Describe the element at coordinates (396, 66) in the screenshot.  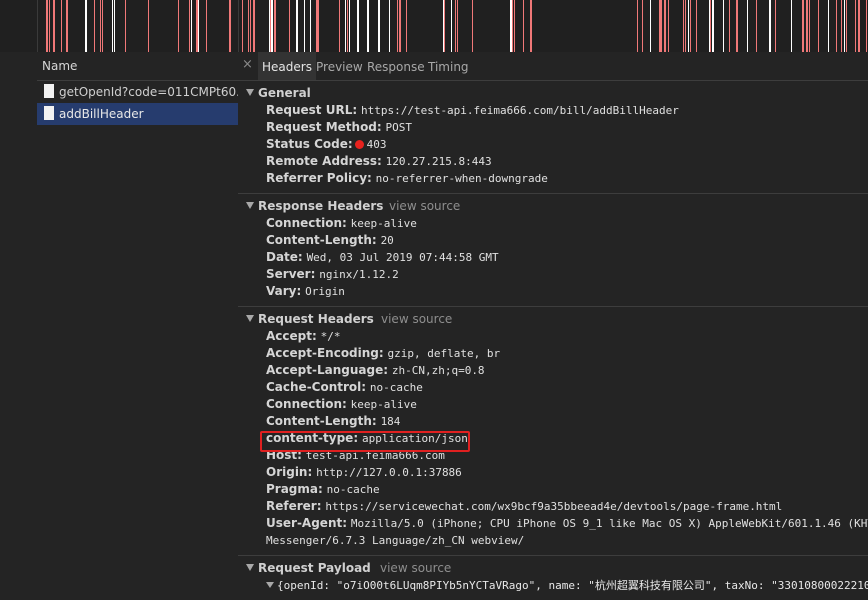
I see `tab-response: Response` at that location.